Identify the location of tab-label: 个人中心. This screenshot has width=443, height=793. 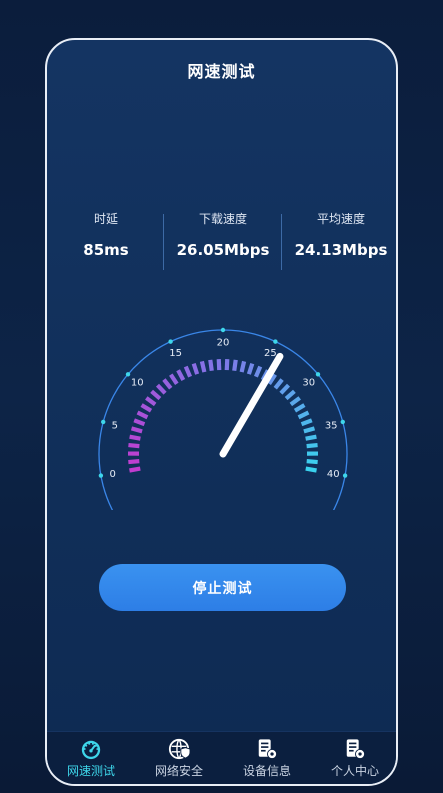
(354, 771).